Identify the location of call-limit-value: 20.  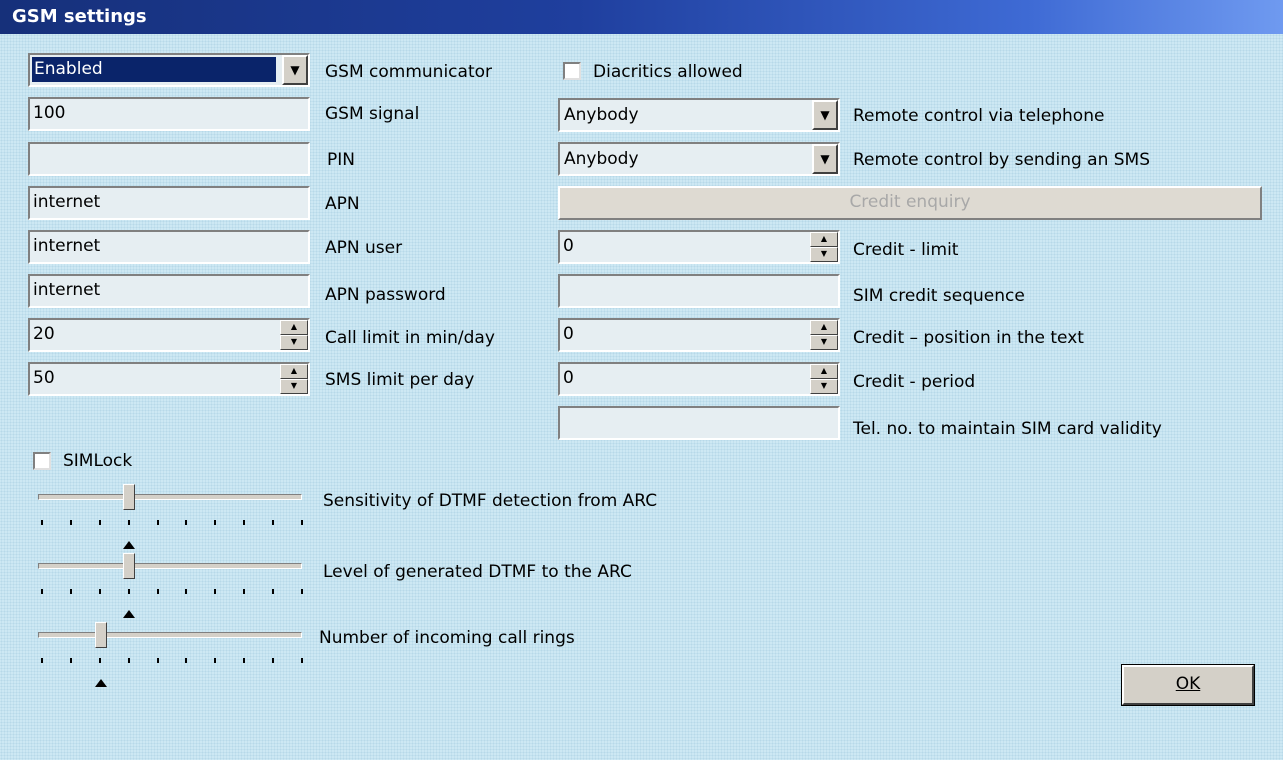
(44, 334).